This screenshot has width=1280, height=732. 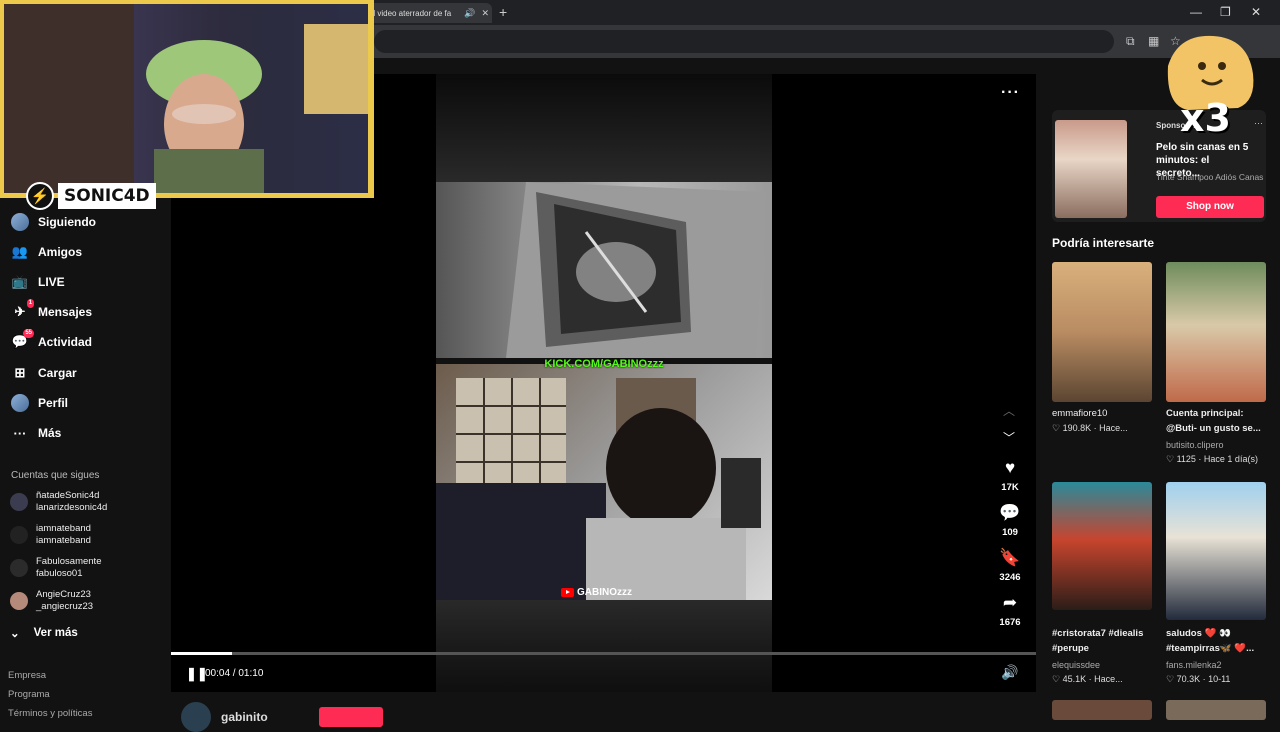 What do you see at coordinates (20, 372) in the screenshot?
I see `upload-icon: ⊞` at bounding box center [20, 372].